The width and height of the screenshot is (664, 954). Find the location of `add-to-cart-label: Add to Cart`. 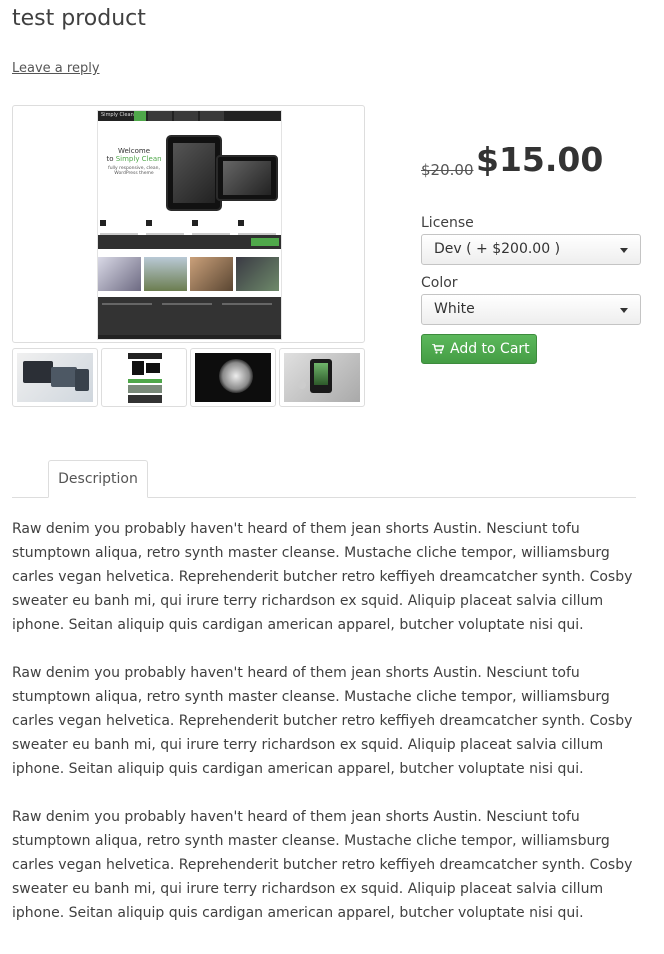

add-to-cart-label: Add to Cart is located at coordinates (490, 349).